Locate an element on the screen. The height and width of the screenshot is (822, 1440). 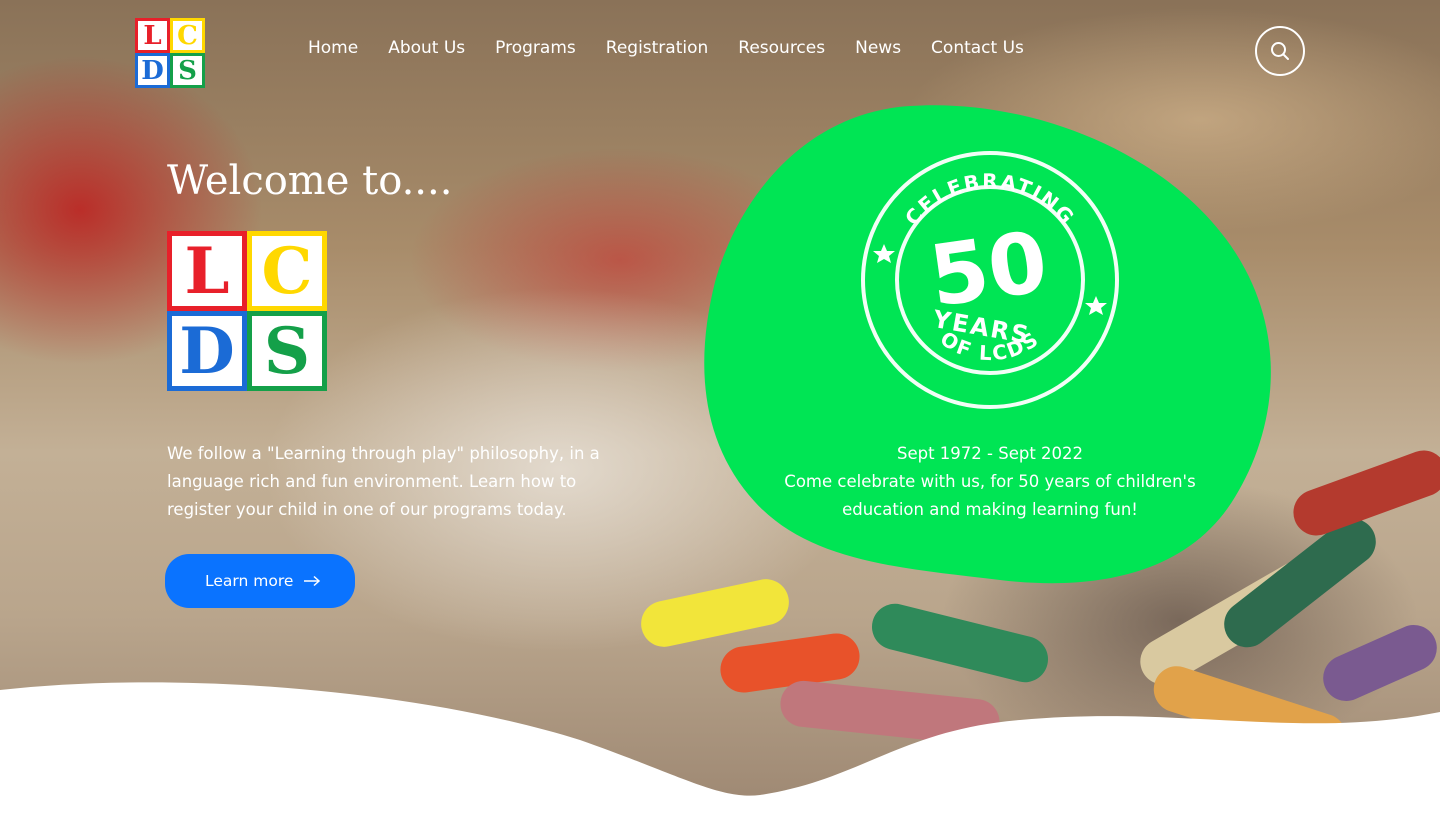
search-icon is located at coordinates (1280, 51).